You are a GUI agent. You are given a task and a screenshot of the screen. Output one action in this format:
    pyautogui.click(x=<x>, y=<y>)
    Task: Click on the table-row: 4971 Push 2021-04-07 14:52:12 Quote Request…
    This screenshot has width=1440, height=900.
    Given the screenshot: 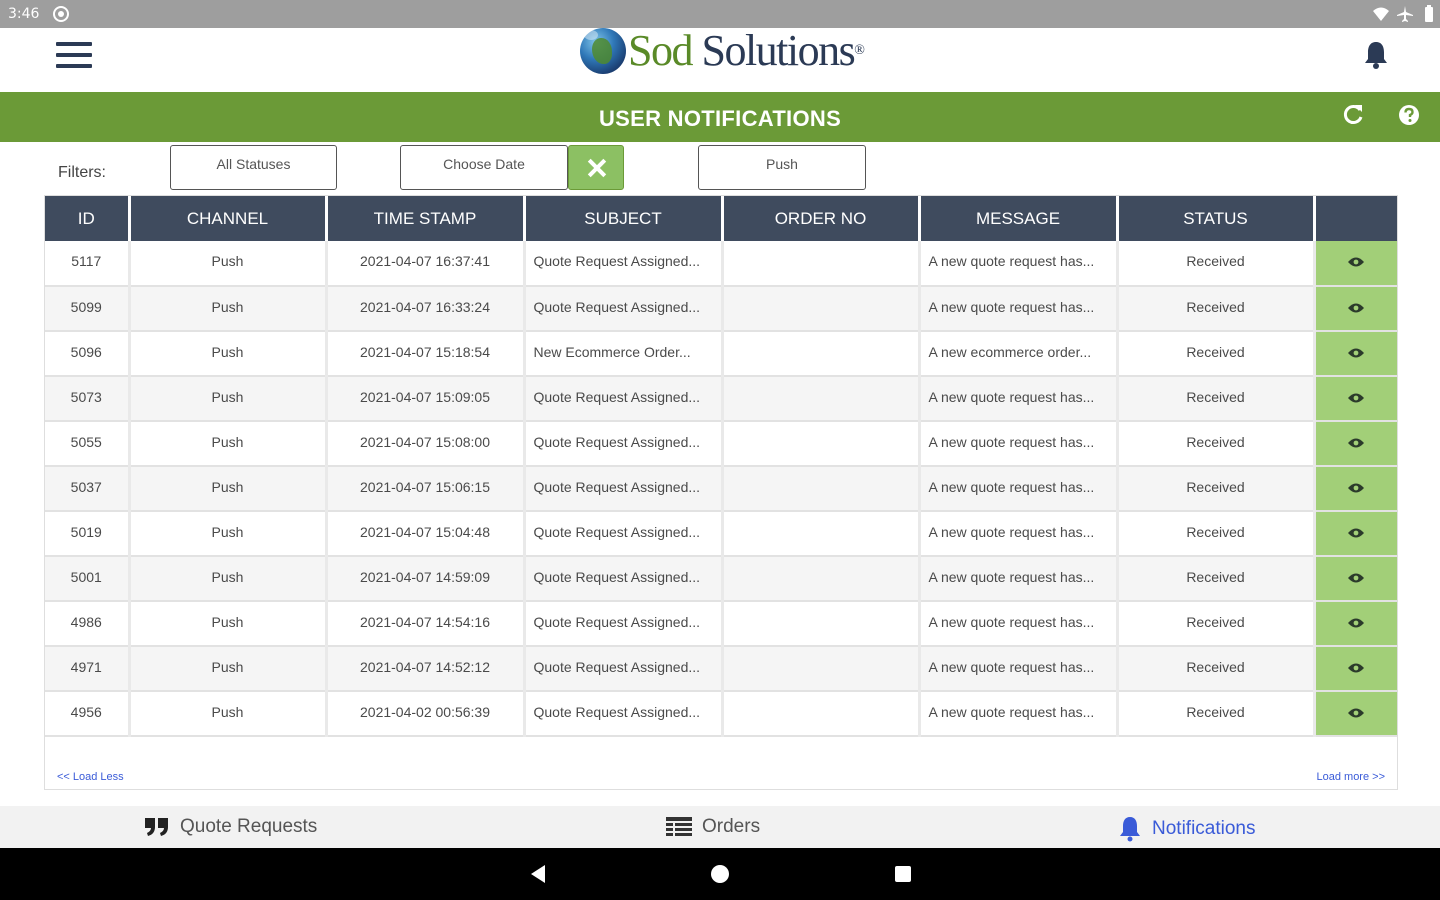 What is the action you would take?
    pyautogui.click(x=721, y=669)
    